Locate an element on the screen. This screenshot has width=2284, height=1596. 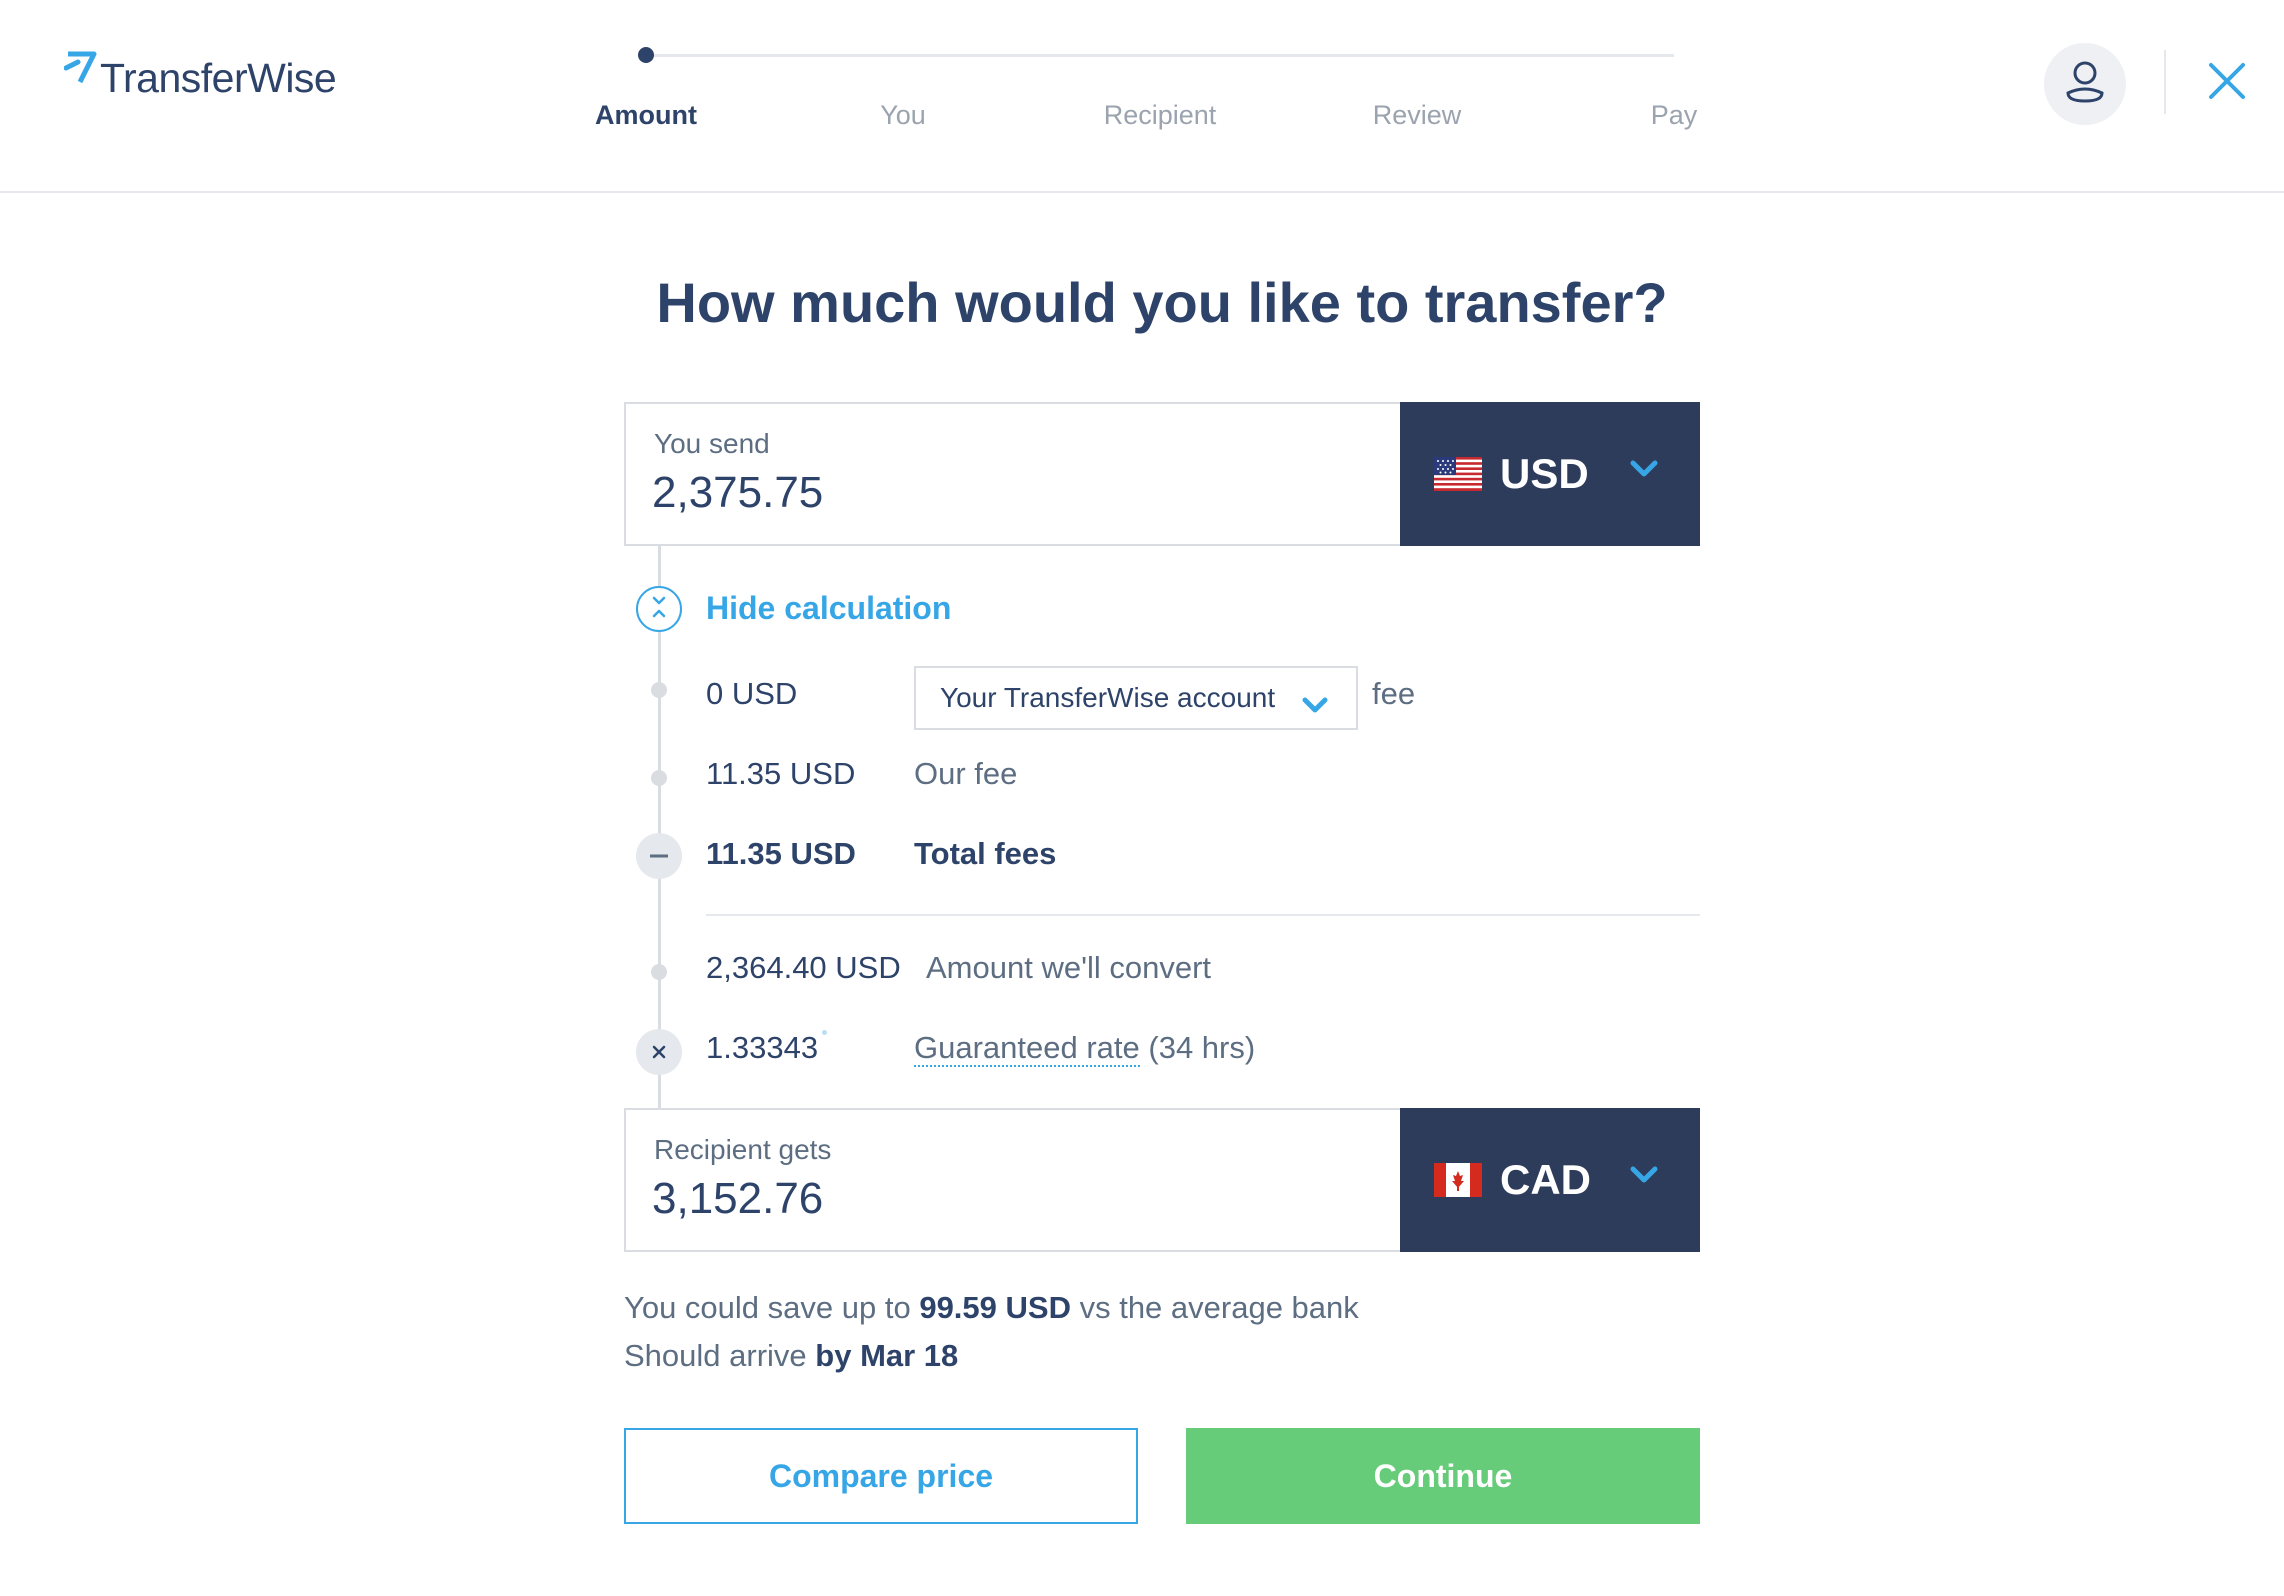
send-amount-input: 2,375.75 is located at coordinates (737, 493).